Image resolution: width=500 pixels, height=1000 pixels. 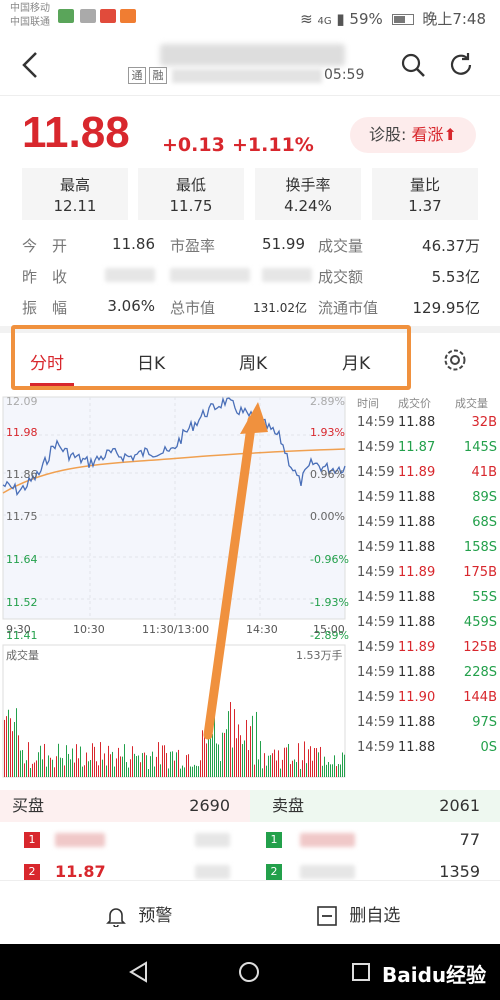 What do you see at coordinates (139, 972) in the screenshot?
I see `nav-back-icon` at bounding box center [139, 972].